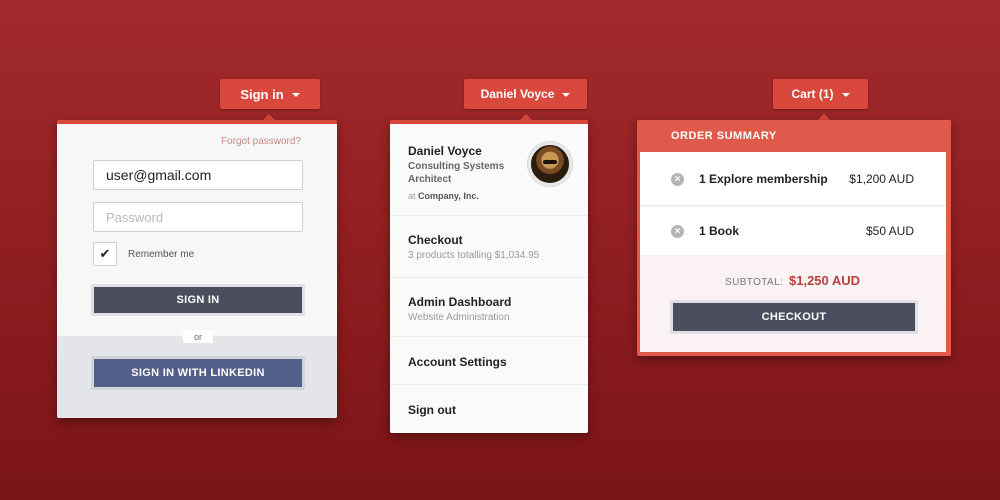 This screenshot has height=500, width=1000. I want to click on avatar, so click(550, 164).